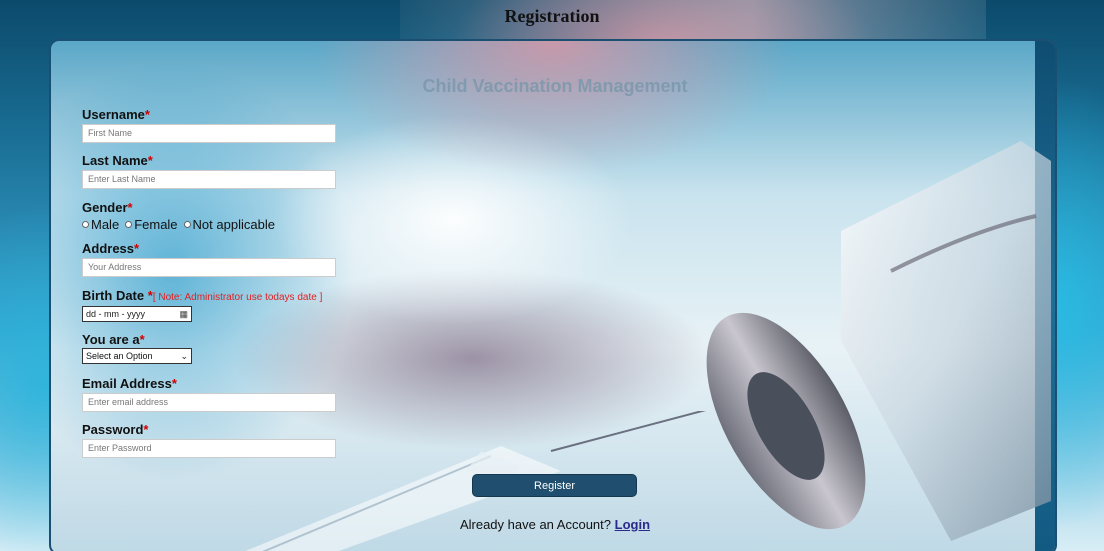 Image resolution: width=1104 pixels, height=551 pixels. Describe the element at coordinates (107, 207) in the screenshot. I see `gender-label: Gender*` at that location.